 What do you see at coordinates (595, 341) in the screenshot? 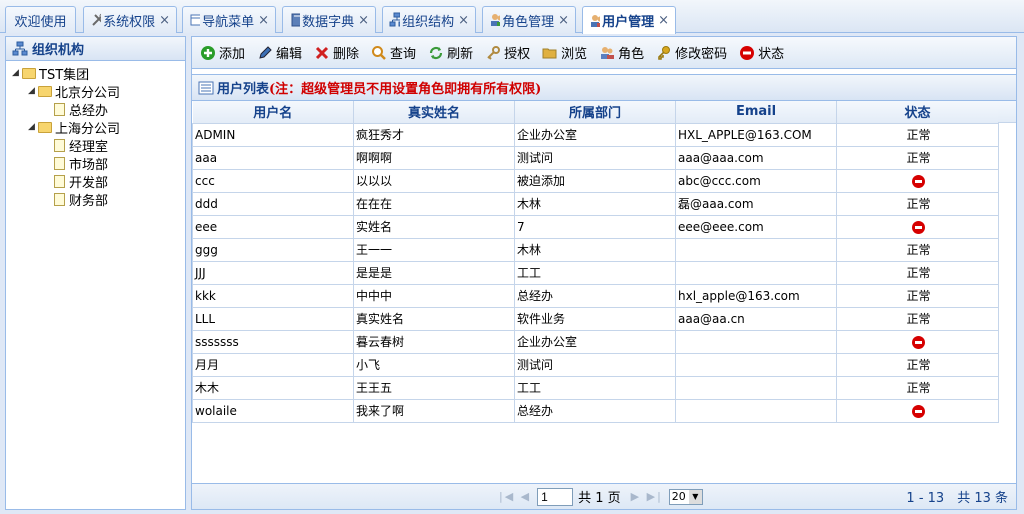
I see `table-row: sssssss 暮云春树 企业办公室` at bounding box center [595, 341].